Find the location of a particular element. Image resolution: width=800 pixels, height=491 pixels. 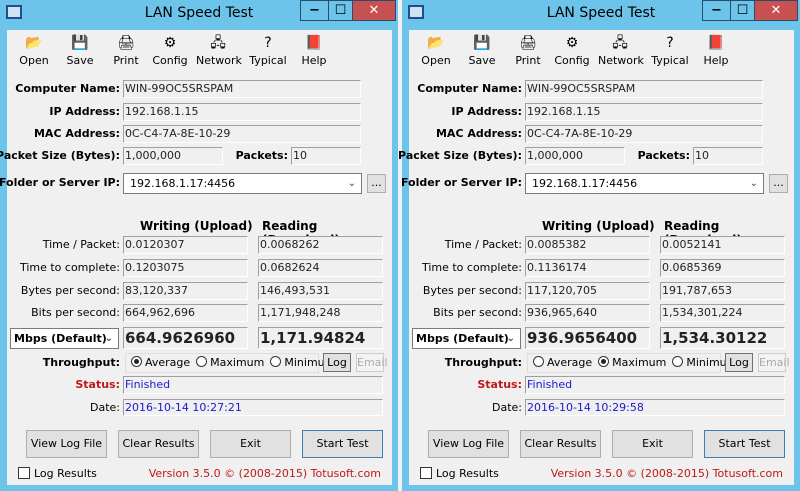

write-value: 664,962,696 is located at coordinates (185, 313).